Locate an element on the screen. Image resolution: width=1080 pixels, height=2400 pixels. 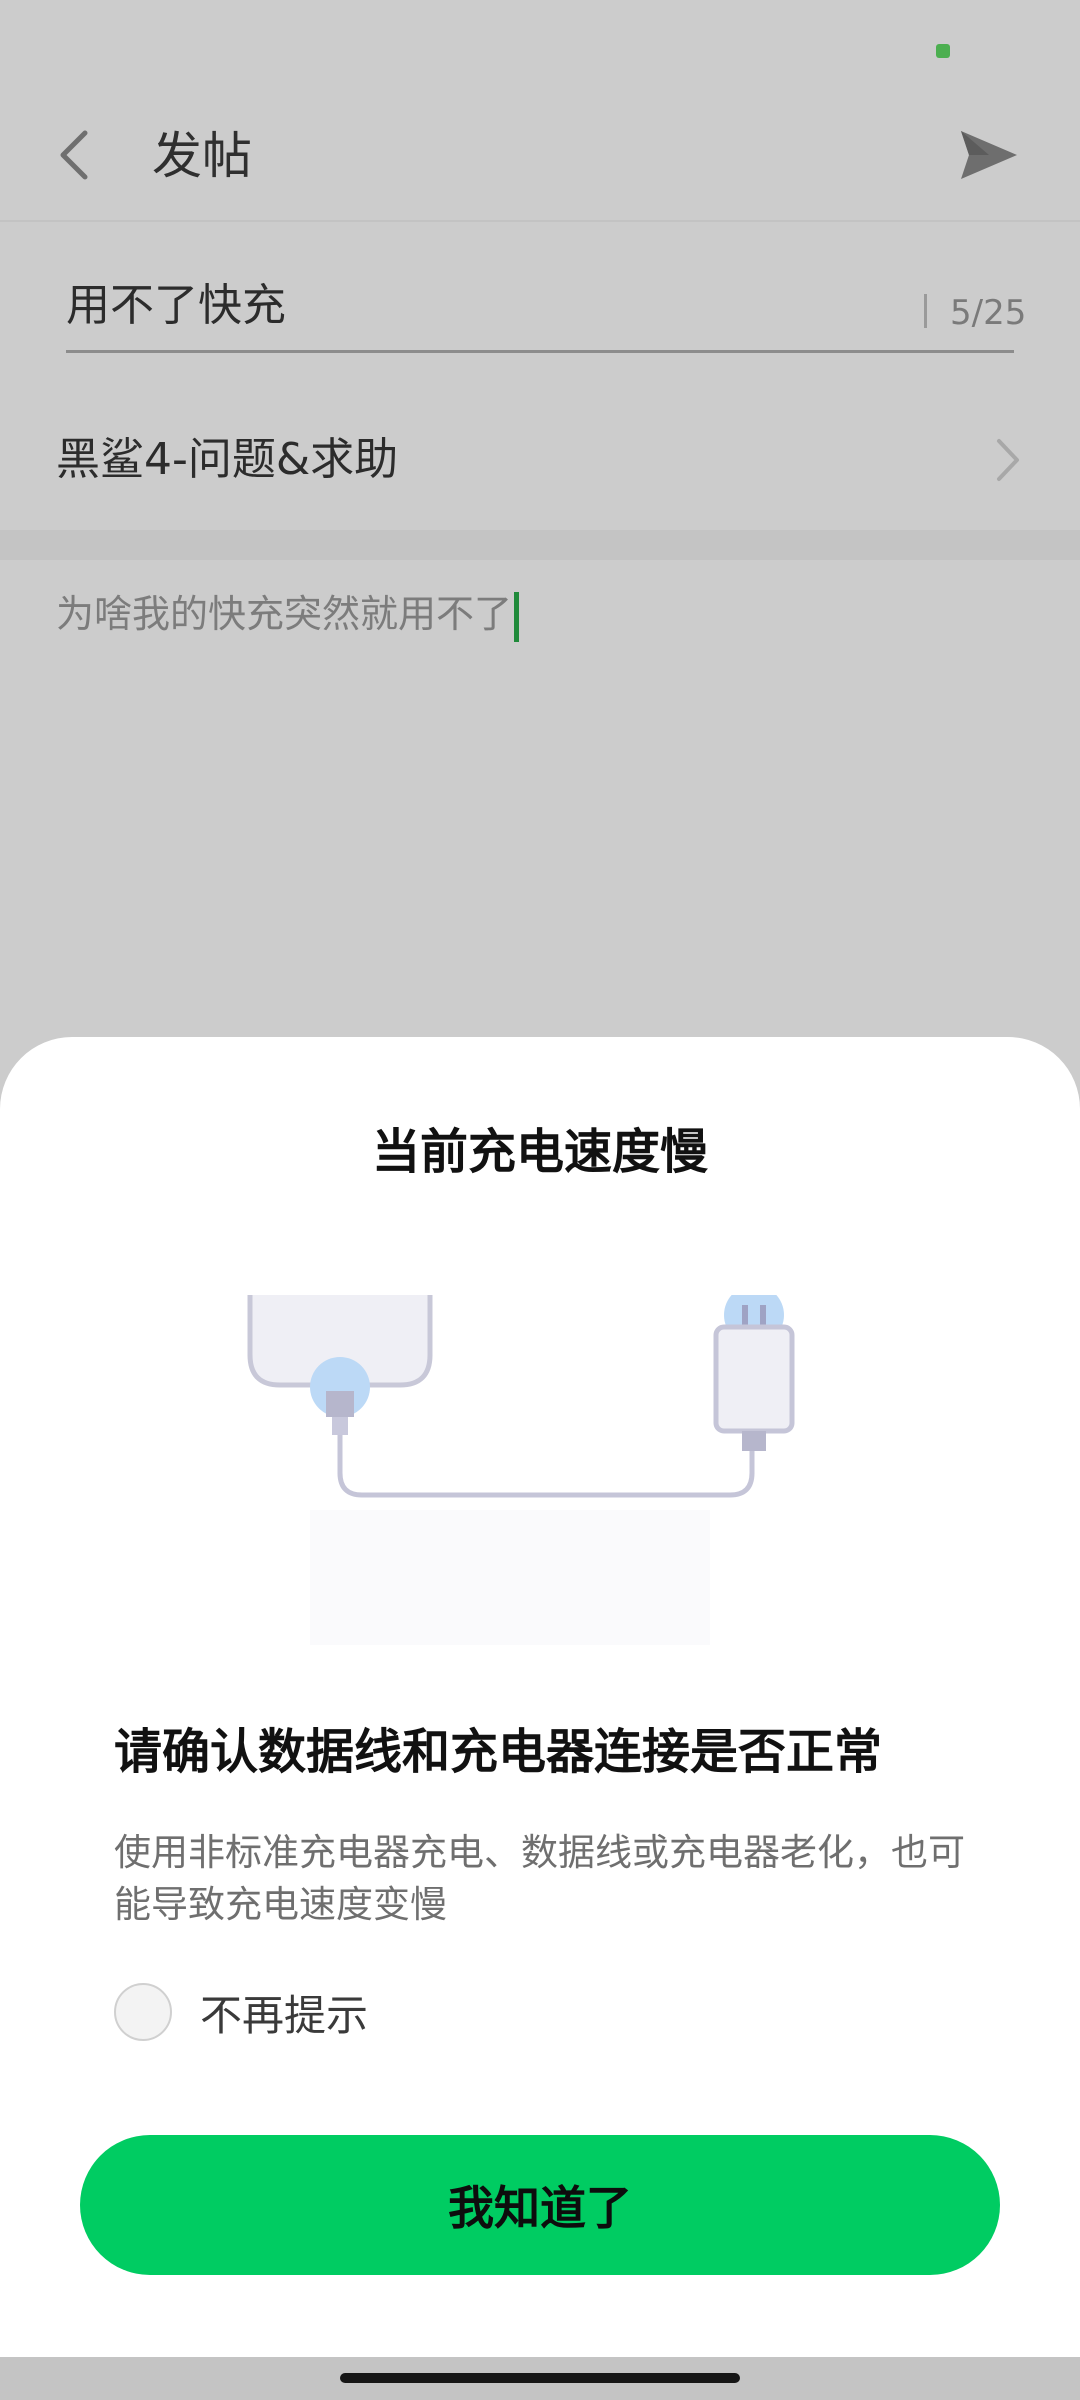
post-body-field: 为啥我的快充突然就用不了 is located at coordinates (288, 614).